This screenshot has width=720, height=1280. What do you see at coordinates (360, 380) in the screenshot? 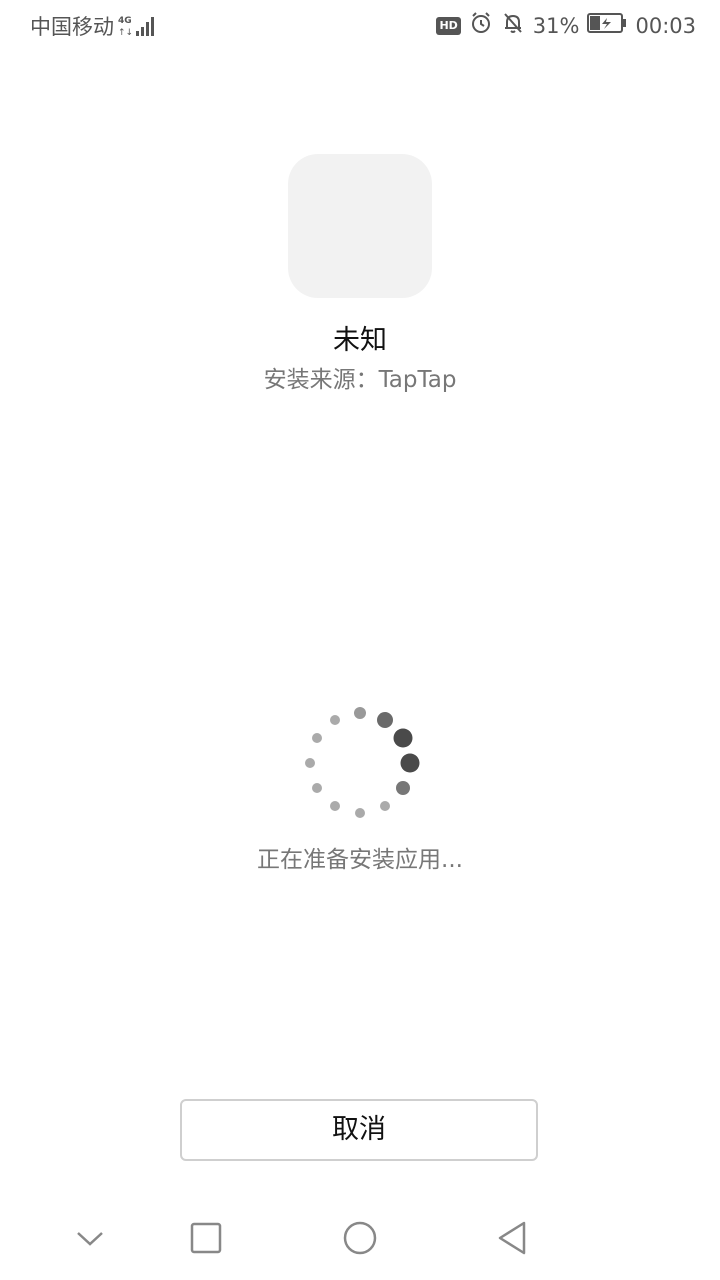
I see `install-source: 安装来源：TapTap` at bounding box center [360, 380].